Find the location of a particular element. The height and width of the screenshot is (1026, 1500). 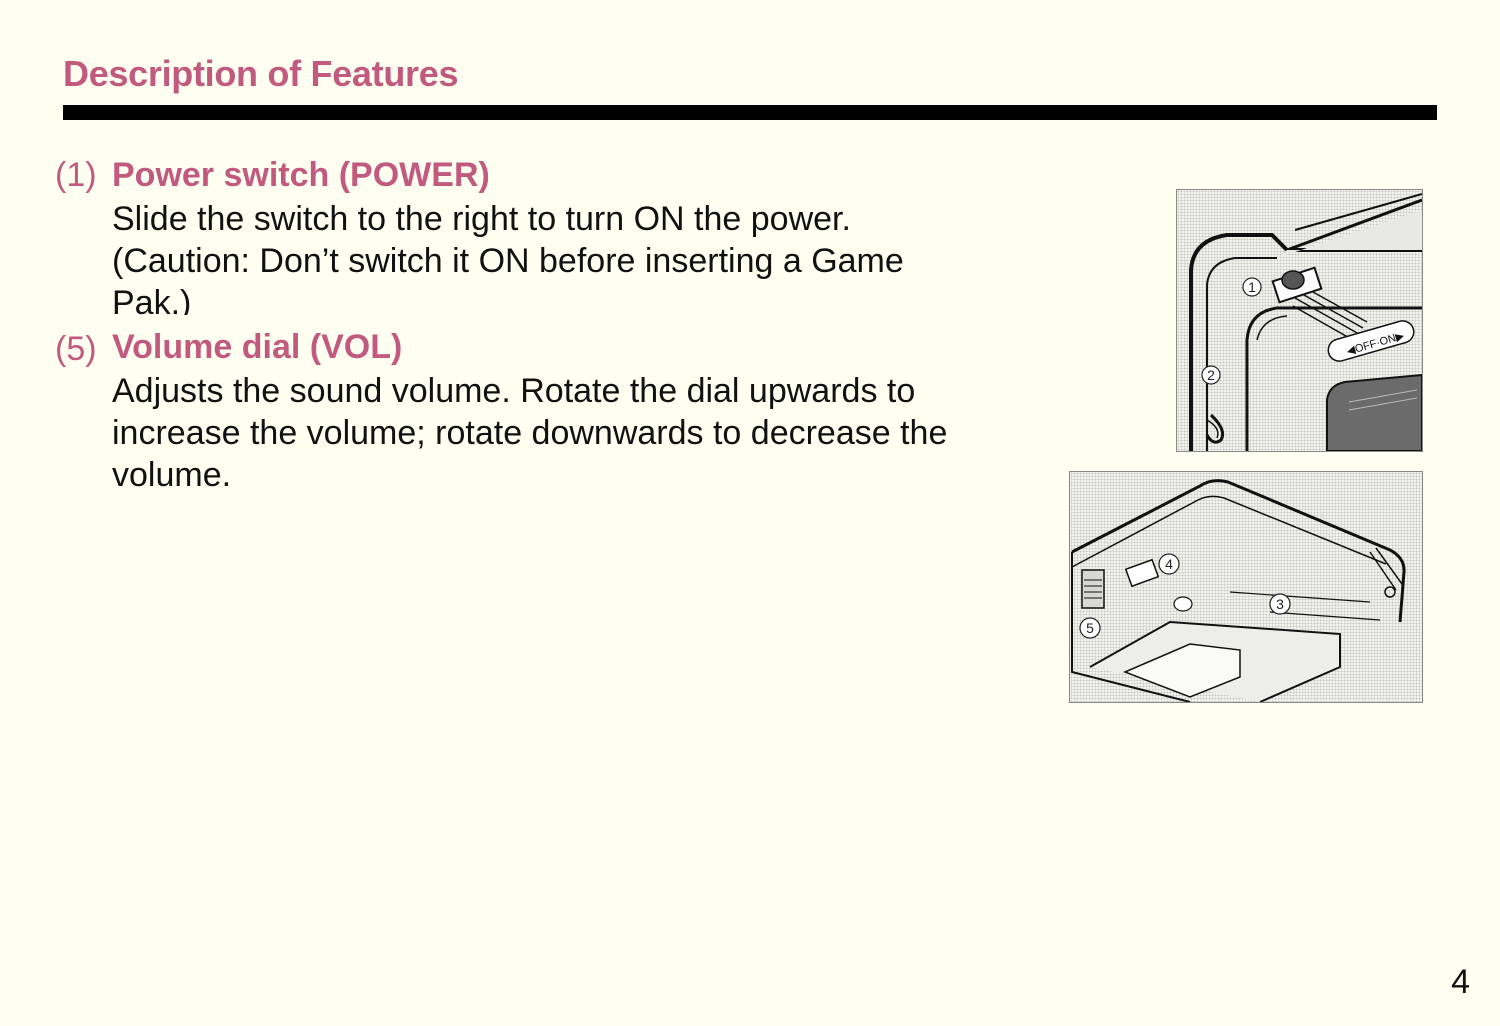

feature-heading-volume-dial: Volume dial (VOL) is located at coordinates (257, 347).